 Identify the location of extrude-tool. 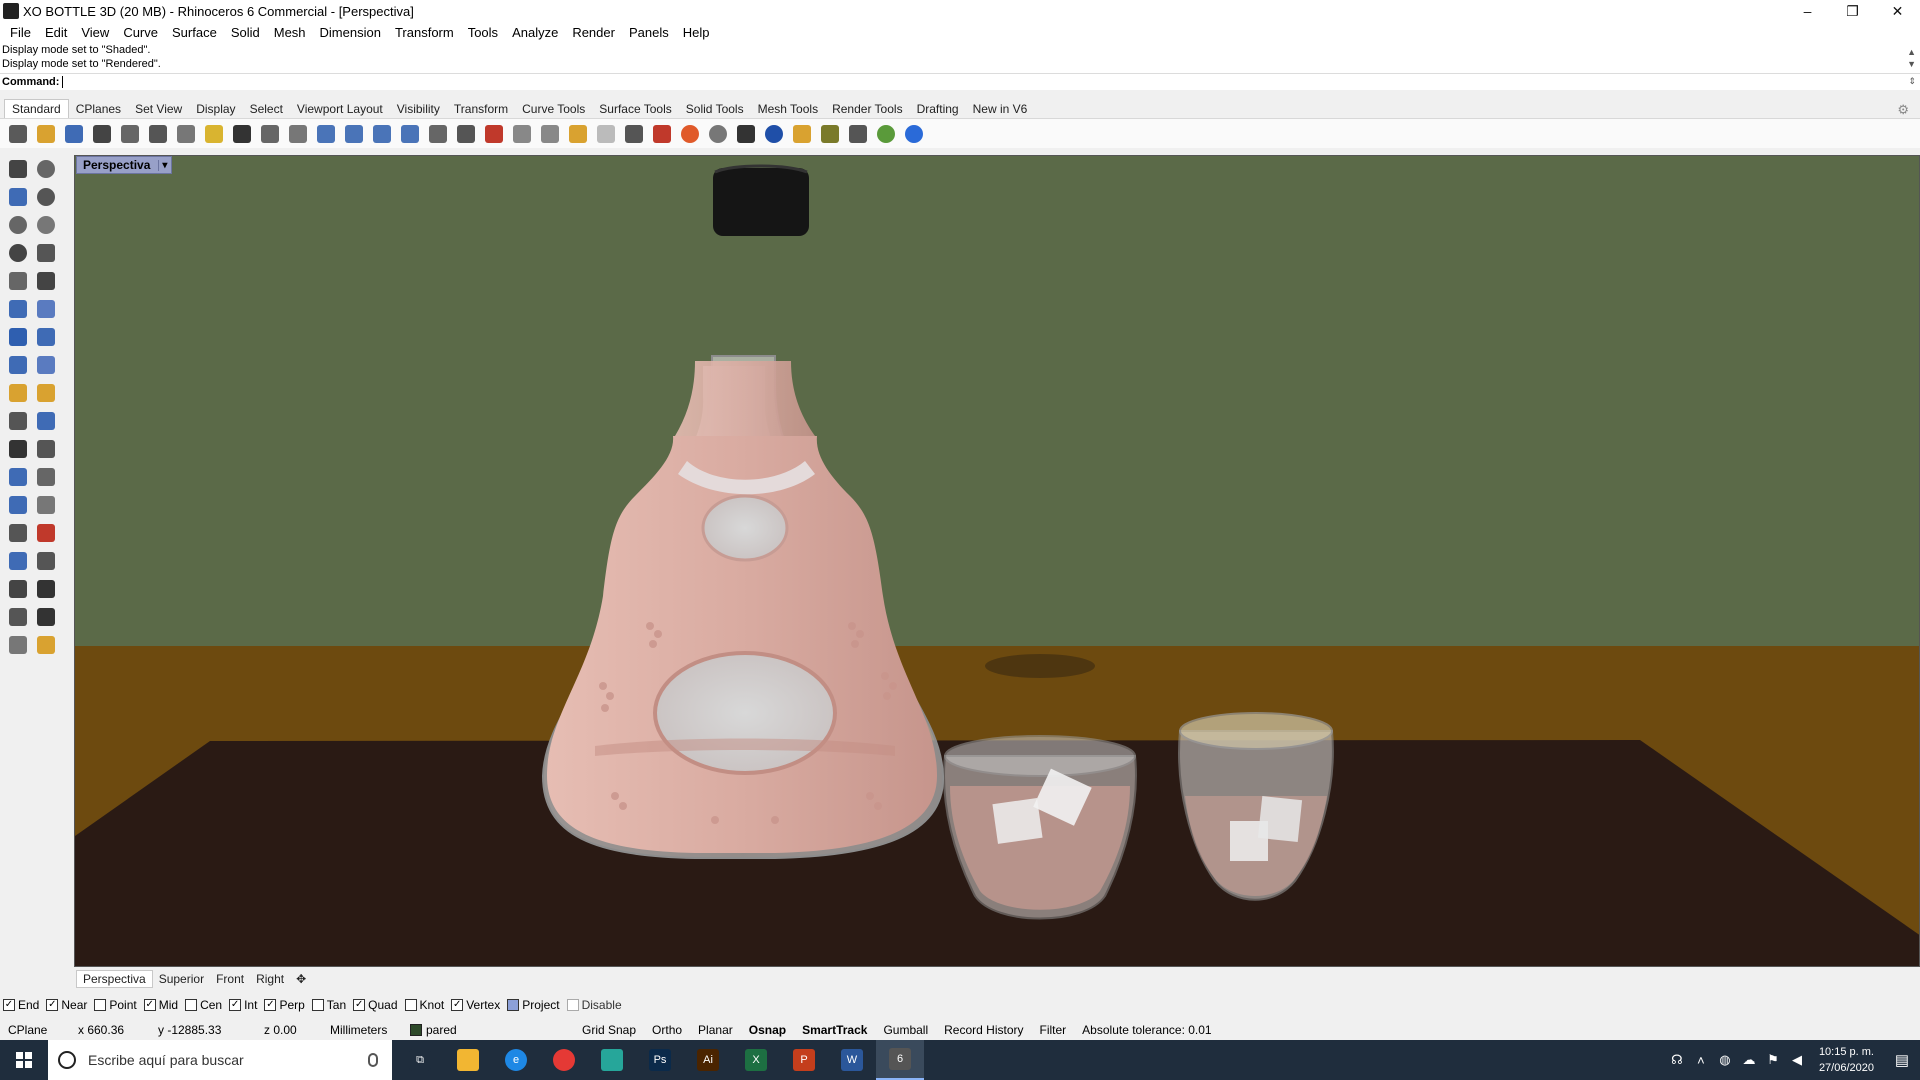
(18, 365).